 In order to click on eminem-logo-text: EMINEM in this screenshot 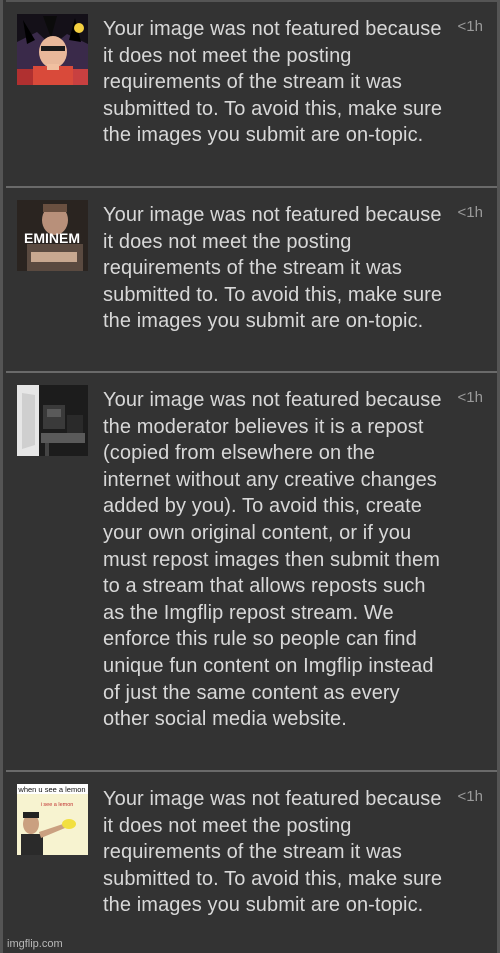, I will do `click(52, 238)`.